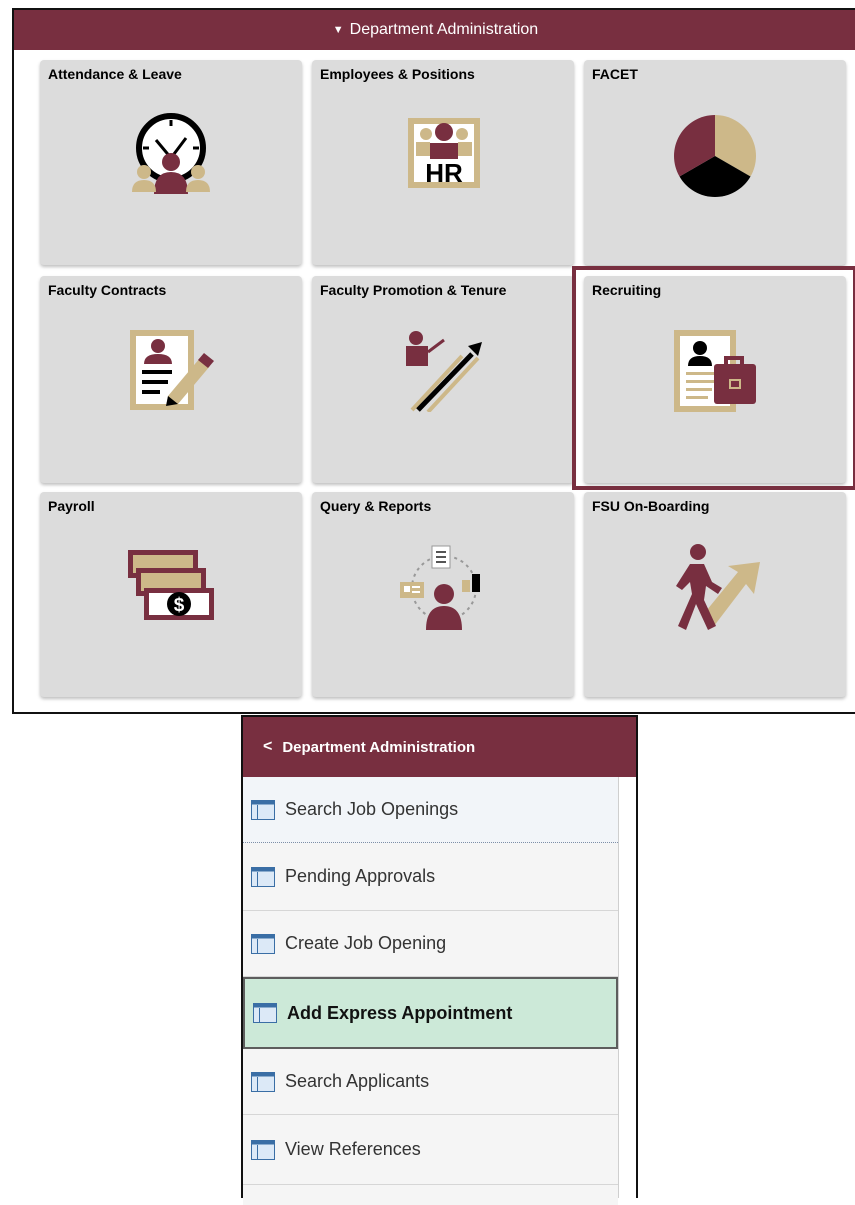 Image resolution: width=855 pixels, height=1205 pixels. I want to click on tile-facet: FACET, so click(715, 162).